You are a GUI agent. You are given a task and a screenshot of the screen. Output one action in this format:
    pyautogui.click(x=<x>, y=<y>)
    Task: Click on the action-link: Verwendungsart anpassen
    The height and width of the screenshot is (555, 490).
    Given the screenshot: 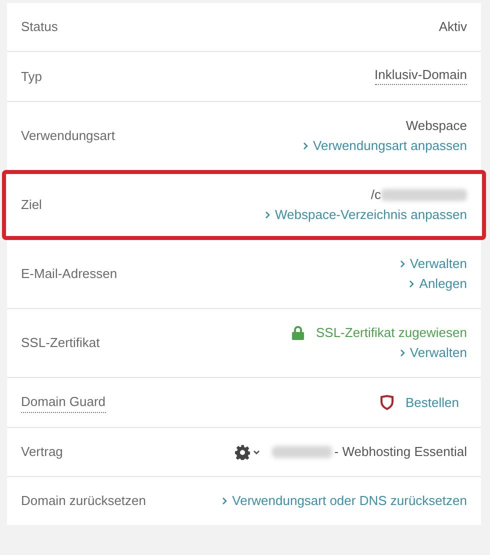 What is the action you would take?
    pyautogui.click(x=385, y=146)
    